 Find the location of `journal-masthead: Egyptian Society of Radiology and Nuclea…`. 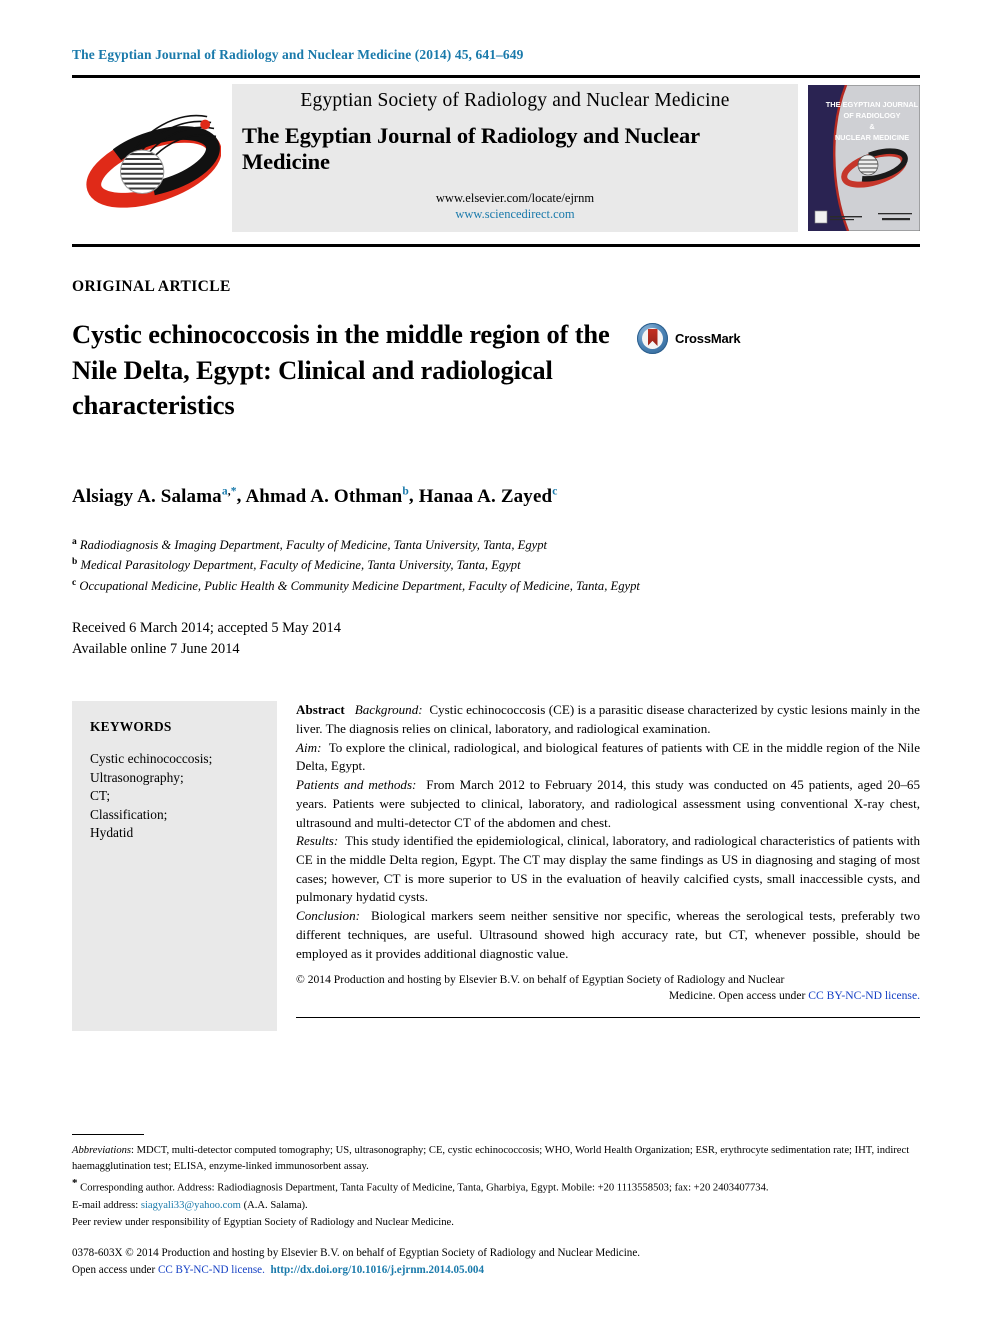

journal-masthead: Egyptian Society of Radiology and Nuclea… is located at coordinates (496, 158).